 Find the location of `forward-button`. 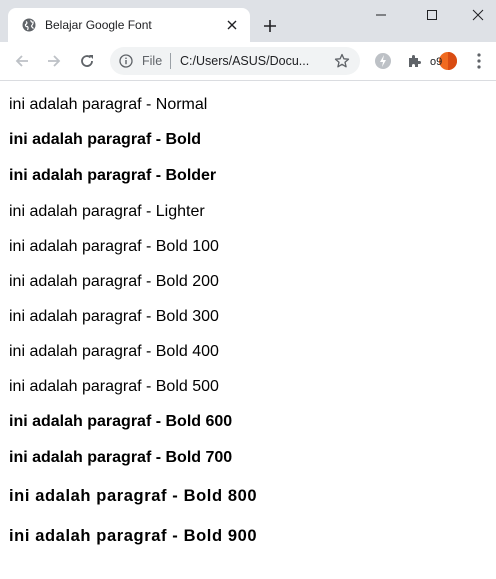

forward-button is located at coordinates (54, 61).